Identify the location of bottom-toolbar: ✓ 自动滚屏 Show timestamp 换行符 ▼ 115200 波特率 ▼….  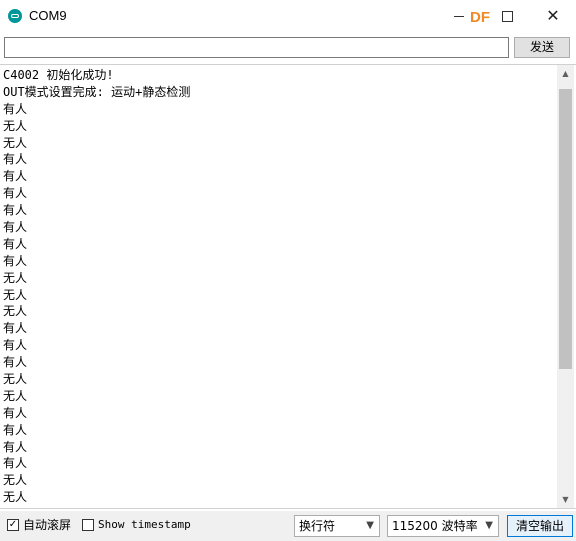
(288, 526).